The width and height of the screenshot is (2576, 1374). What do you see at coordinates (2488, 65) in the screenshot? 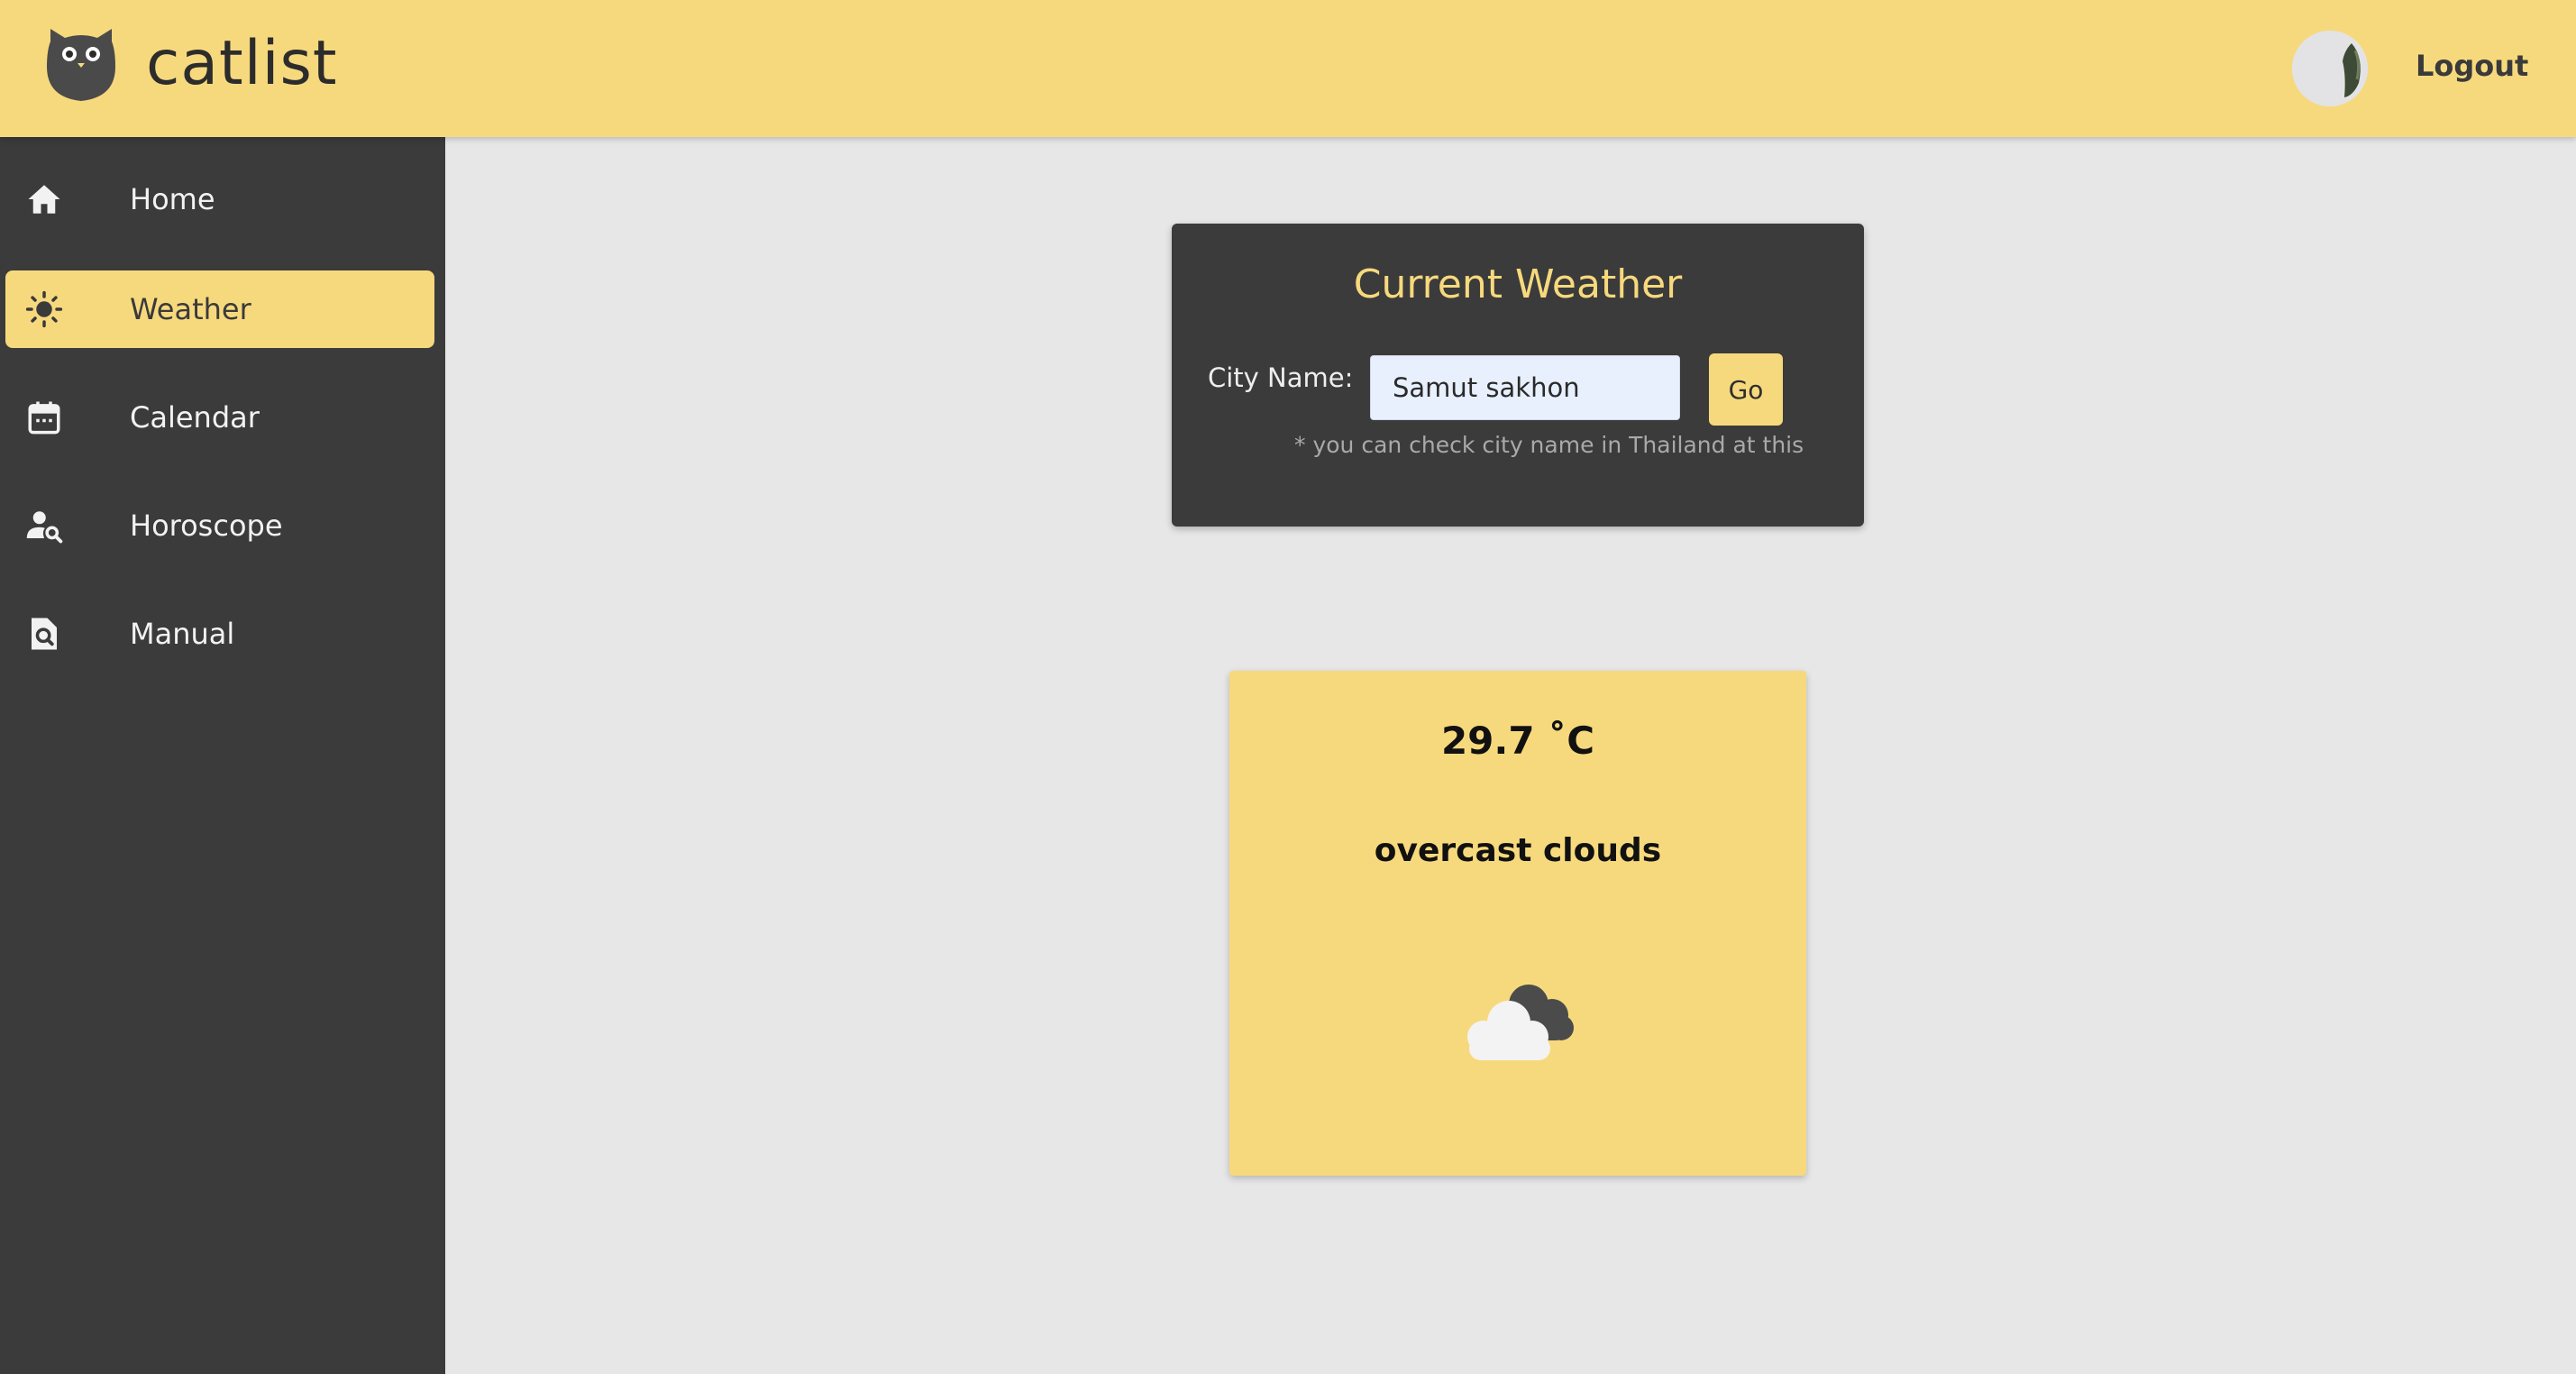
I see `logout-button: Logout` at bounding box center [2488, 65].